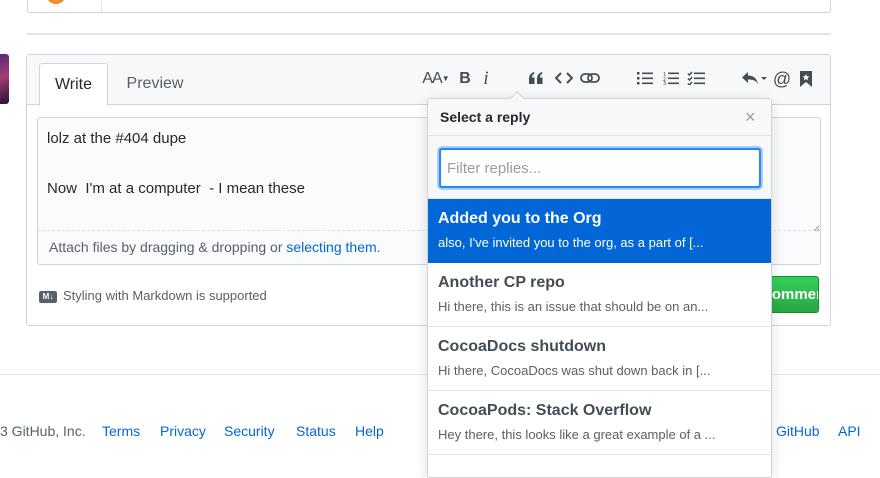  Describe the element at coordinates (4, 79) in the screenshot. I see `avatar` at that location.